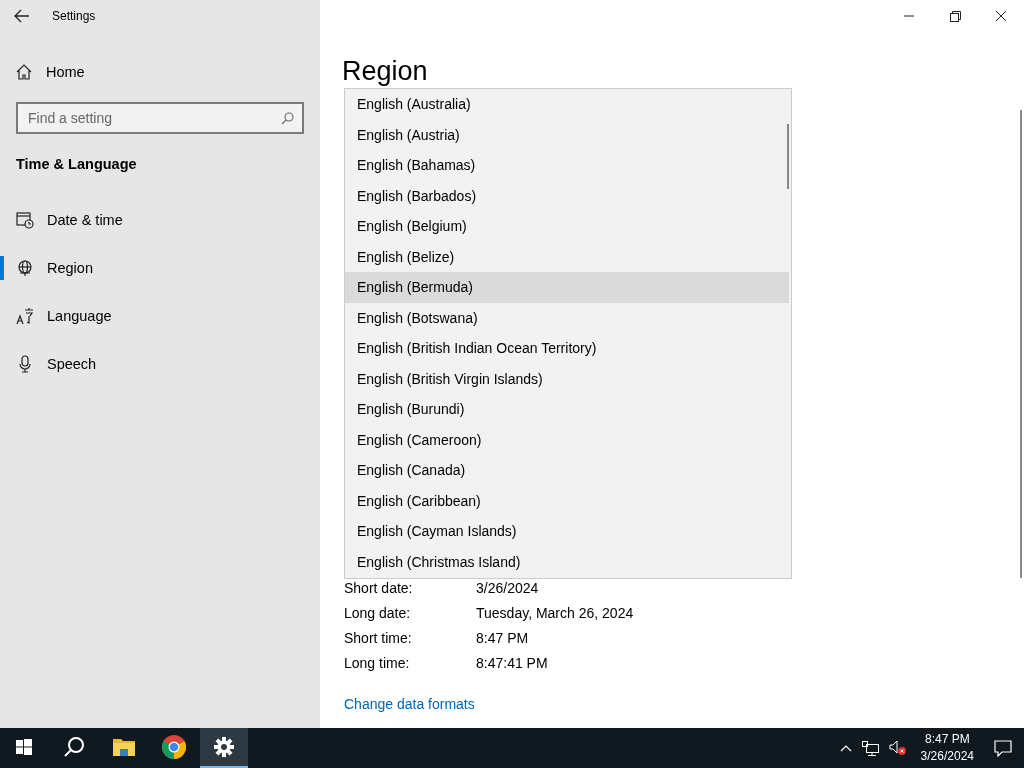  What do you see at coordinates (567, 531) in the screenshot?
I see `dropdown-option: English (Cayman Islands)` at bounding box center [567, 531].